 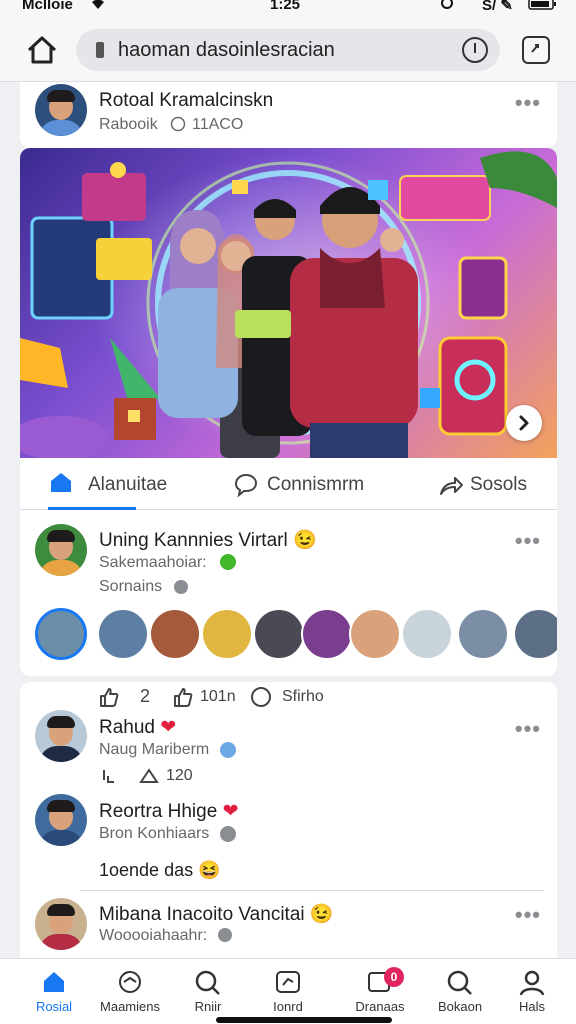 I want to click on nav-profile: Hals, so click(x=532, y=989).